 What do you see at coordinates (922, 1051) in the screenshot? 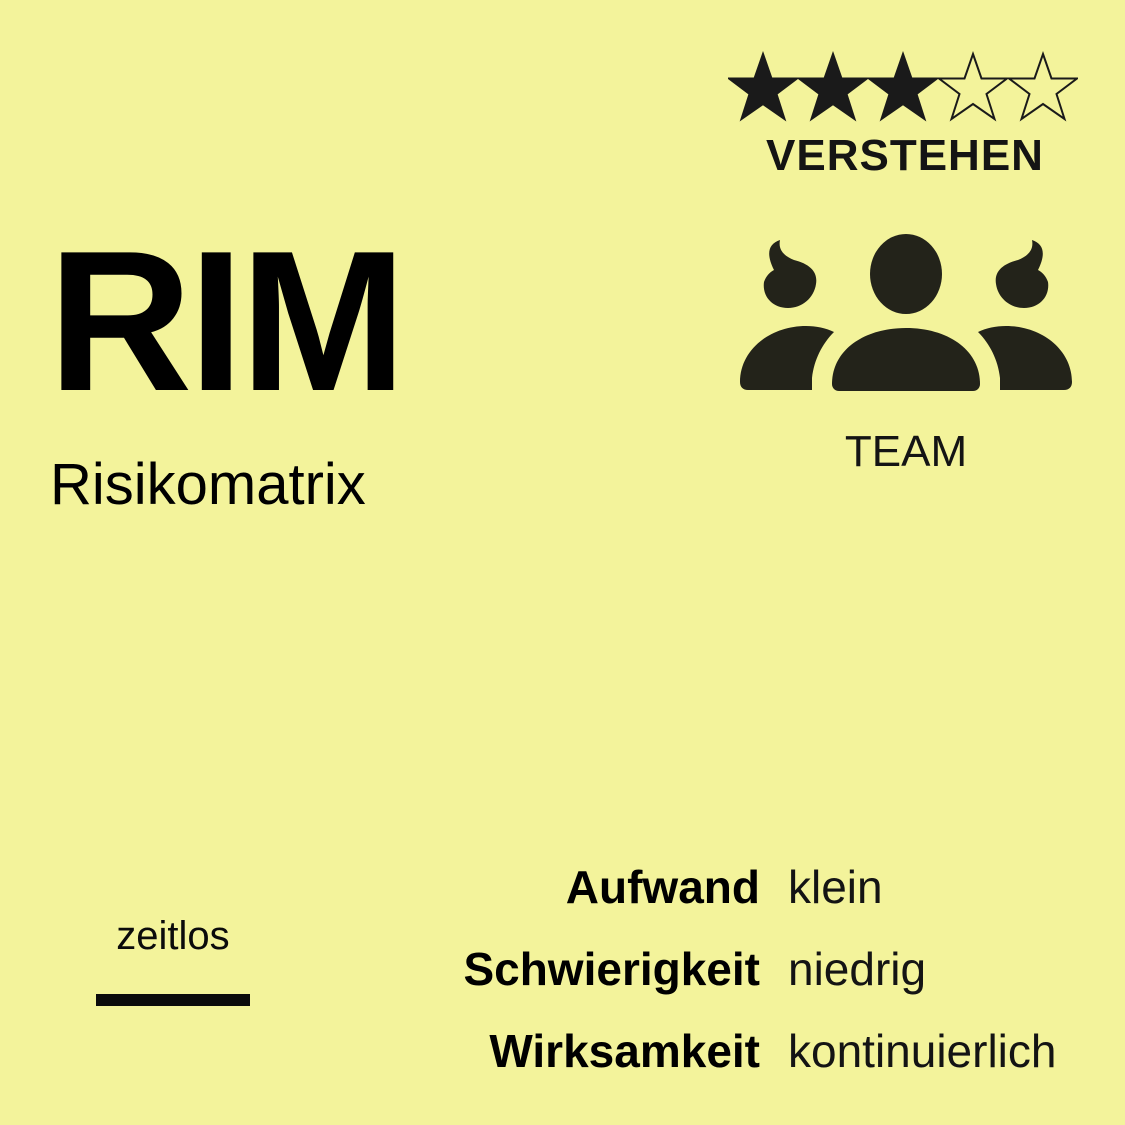
I see `property-value: kontinuierlich` at bounding box center [922, 1051].